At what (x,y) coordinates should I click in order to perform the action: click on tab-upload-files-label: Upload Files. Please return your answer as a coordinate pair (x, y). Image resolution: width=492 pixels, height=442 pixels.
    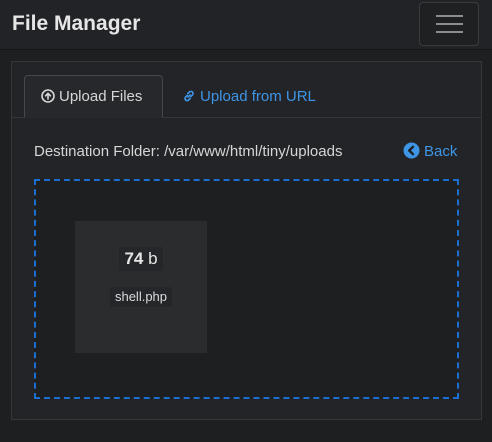
    Looking at the image, I should click on (101, 96).